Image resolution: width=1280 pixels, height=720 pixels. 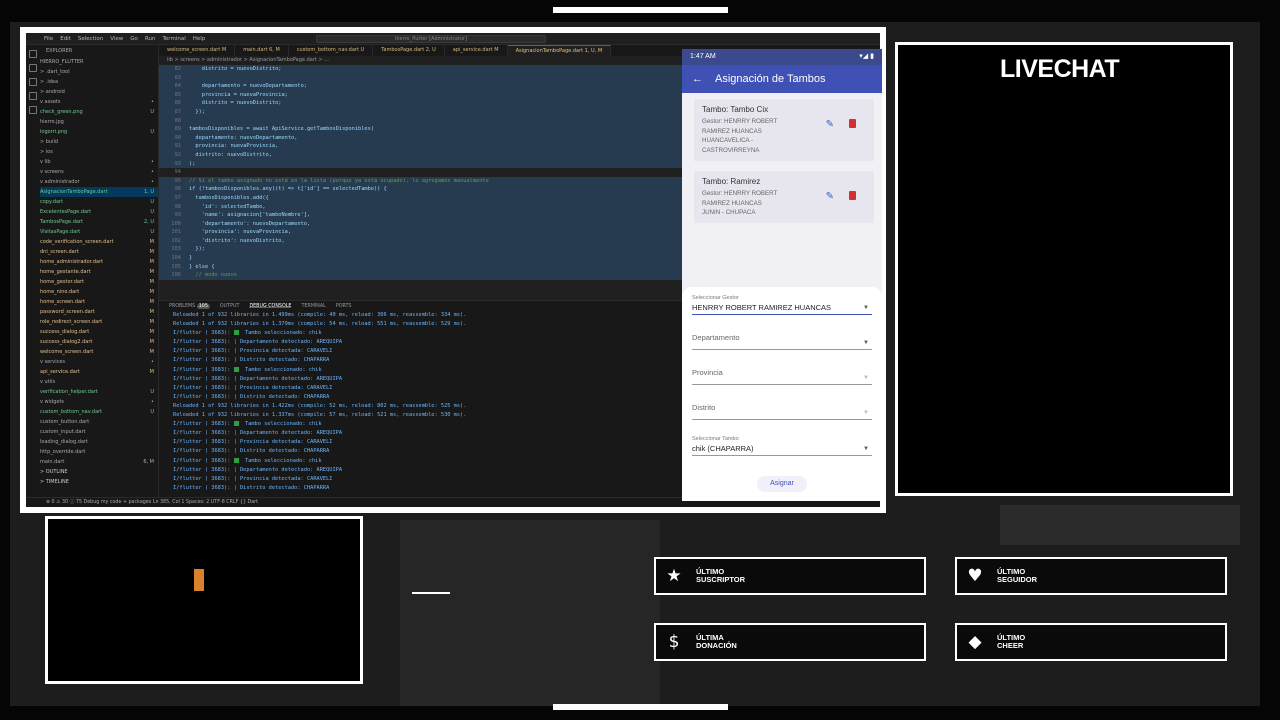 I want to click on gestor-caption: Seleccionar Gestor, so click(x=715, y=298).